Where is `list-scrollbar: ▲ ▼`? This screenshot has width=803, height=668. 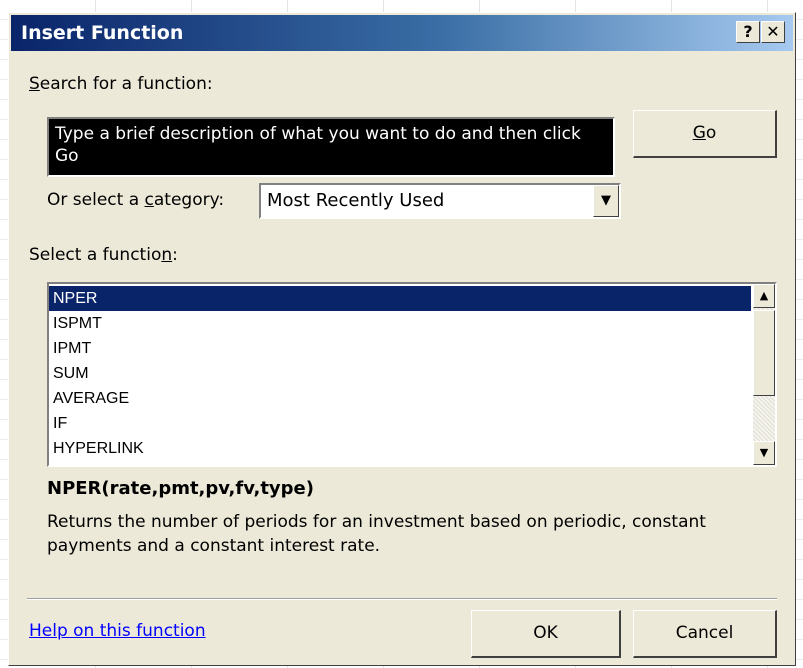
list-scrollbar: ▲ ▼ is located at coordinates (764, 374).